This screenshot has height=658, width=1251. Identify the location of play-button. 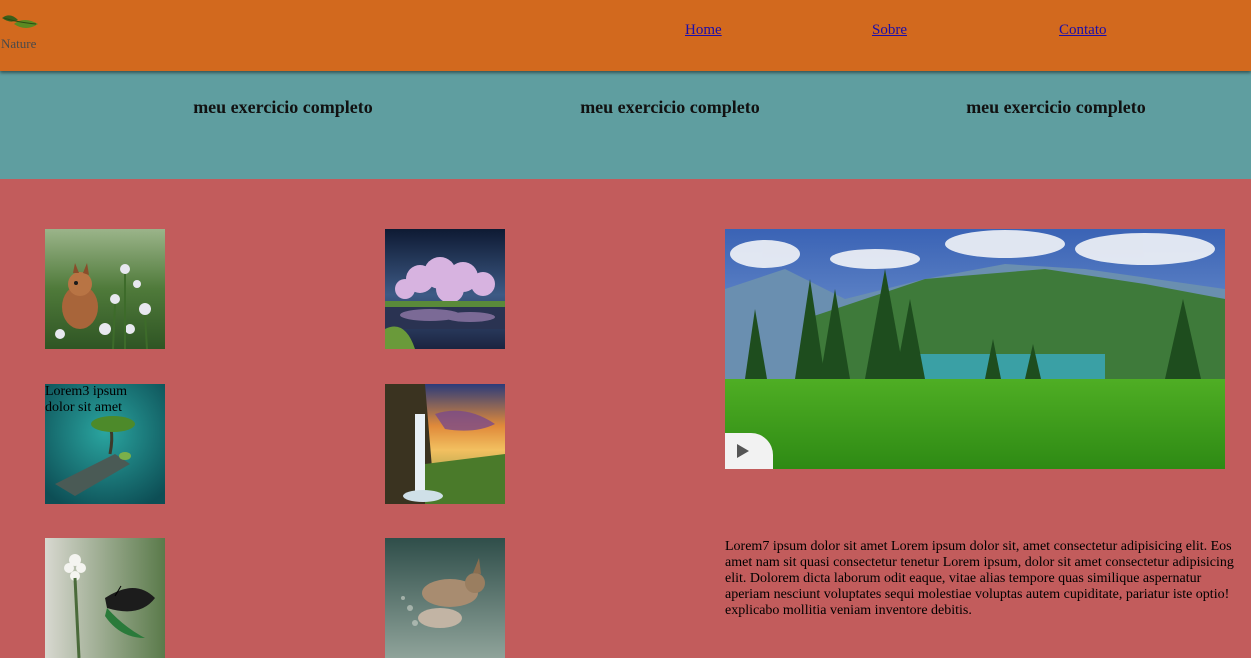
(749, 451).